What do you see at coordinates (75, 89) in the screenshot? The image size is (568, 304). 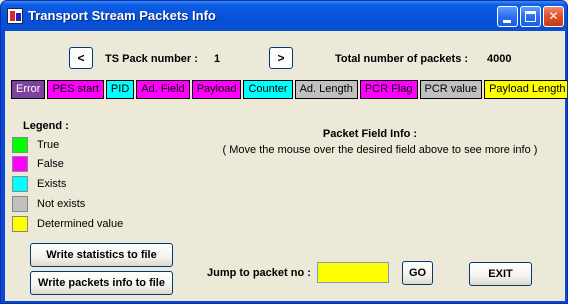 I see `field-pes-start: PES start` at bounding box center [75, 89].